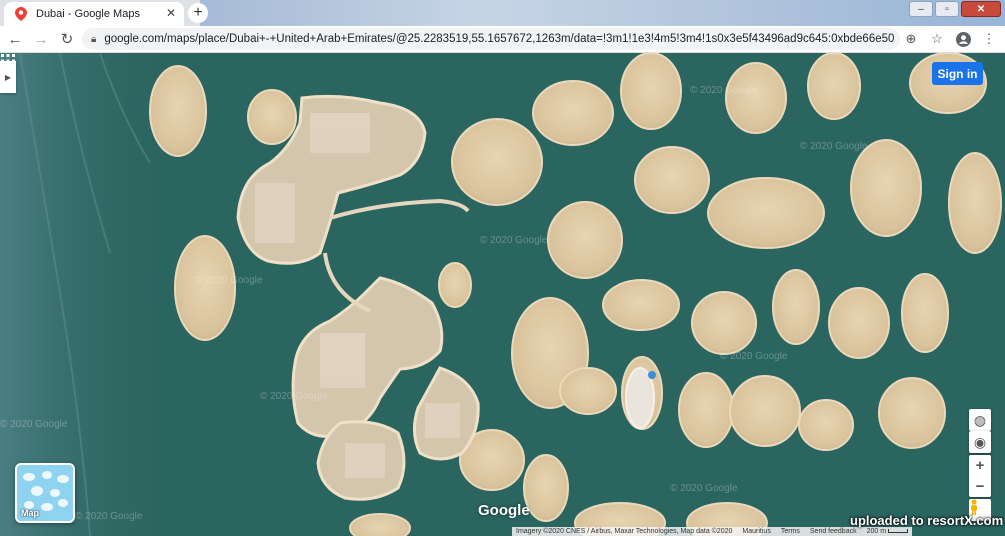 Image resolution: width=1005 pixels, height=536 pixels. What do you see at coordinates (963, 39) in the screenshot?
I see `profile-icon` at bounding box center [963, 39].